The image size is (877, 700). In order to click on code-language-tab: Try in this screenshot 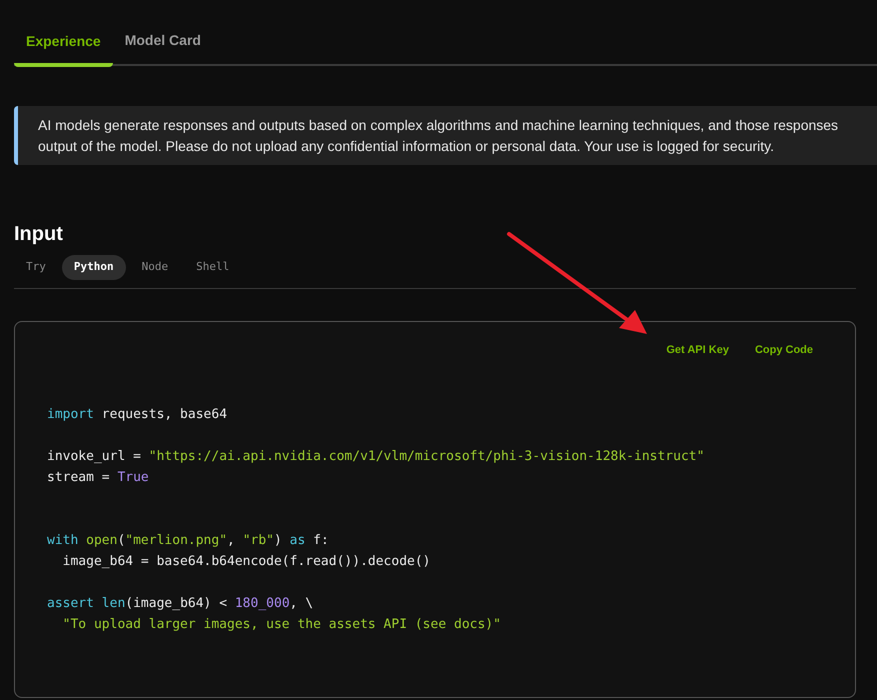, I will do `click(36, 267)`.